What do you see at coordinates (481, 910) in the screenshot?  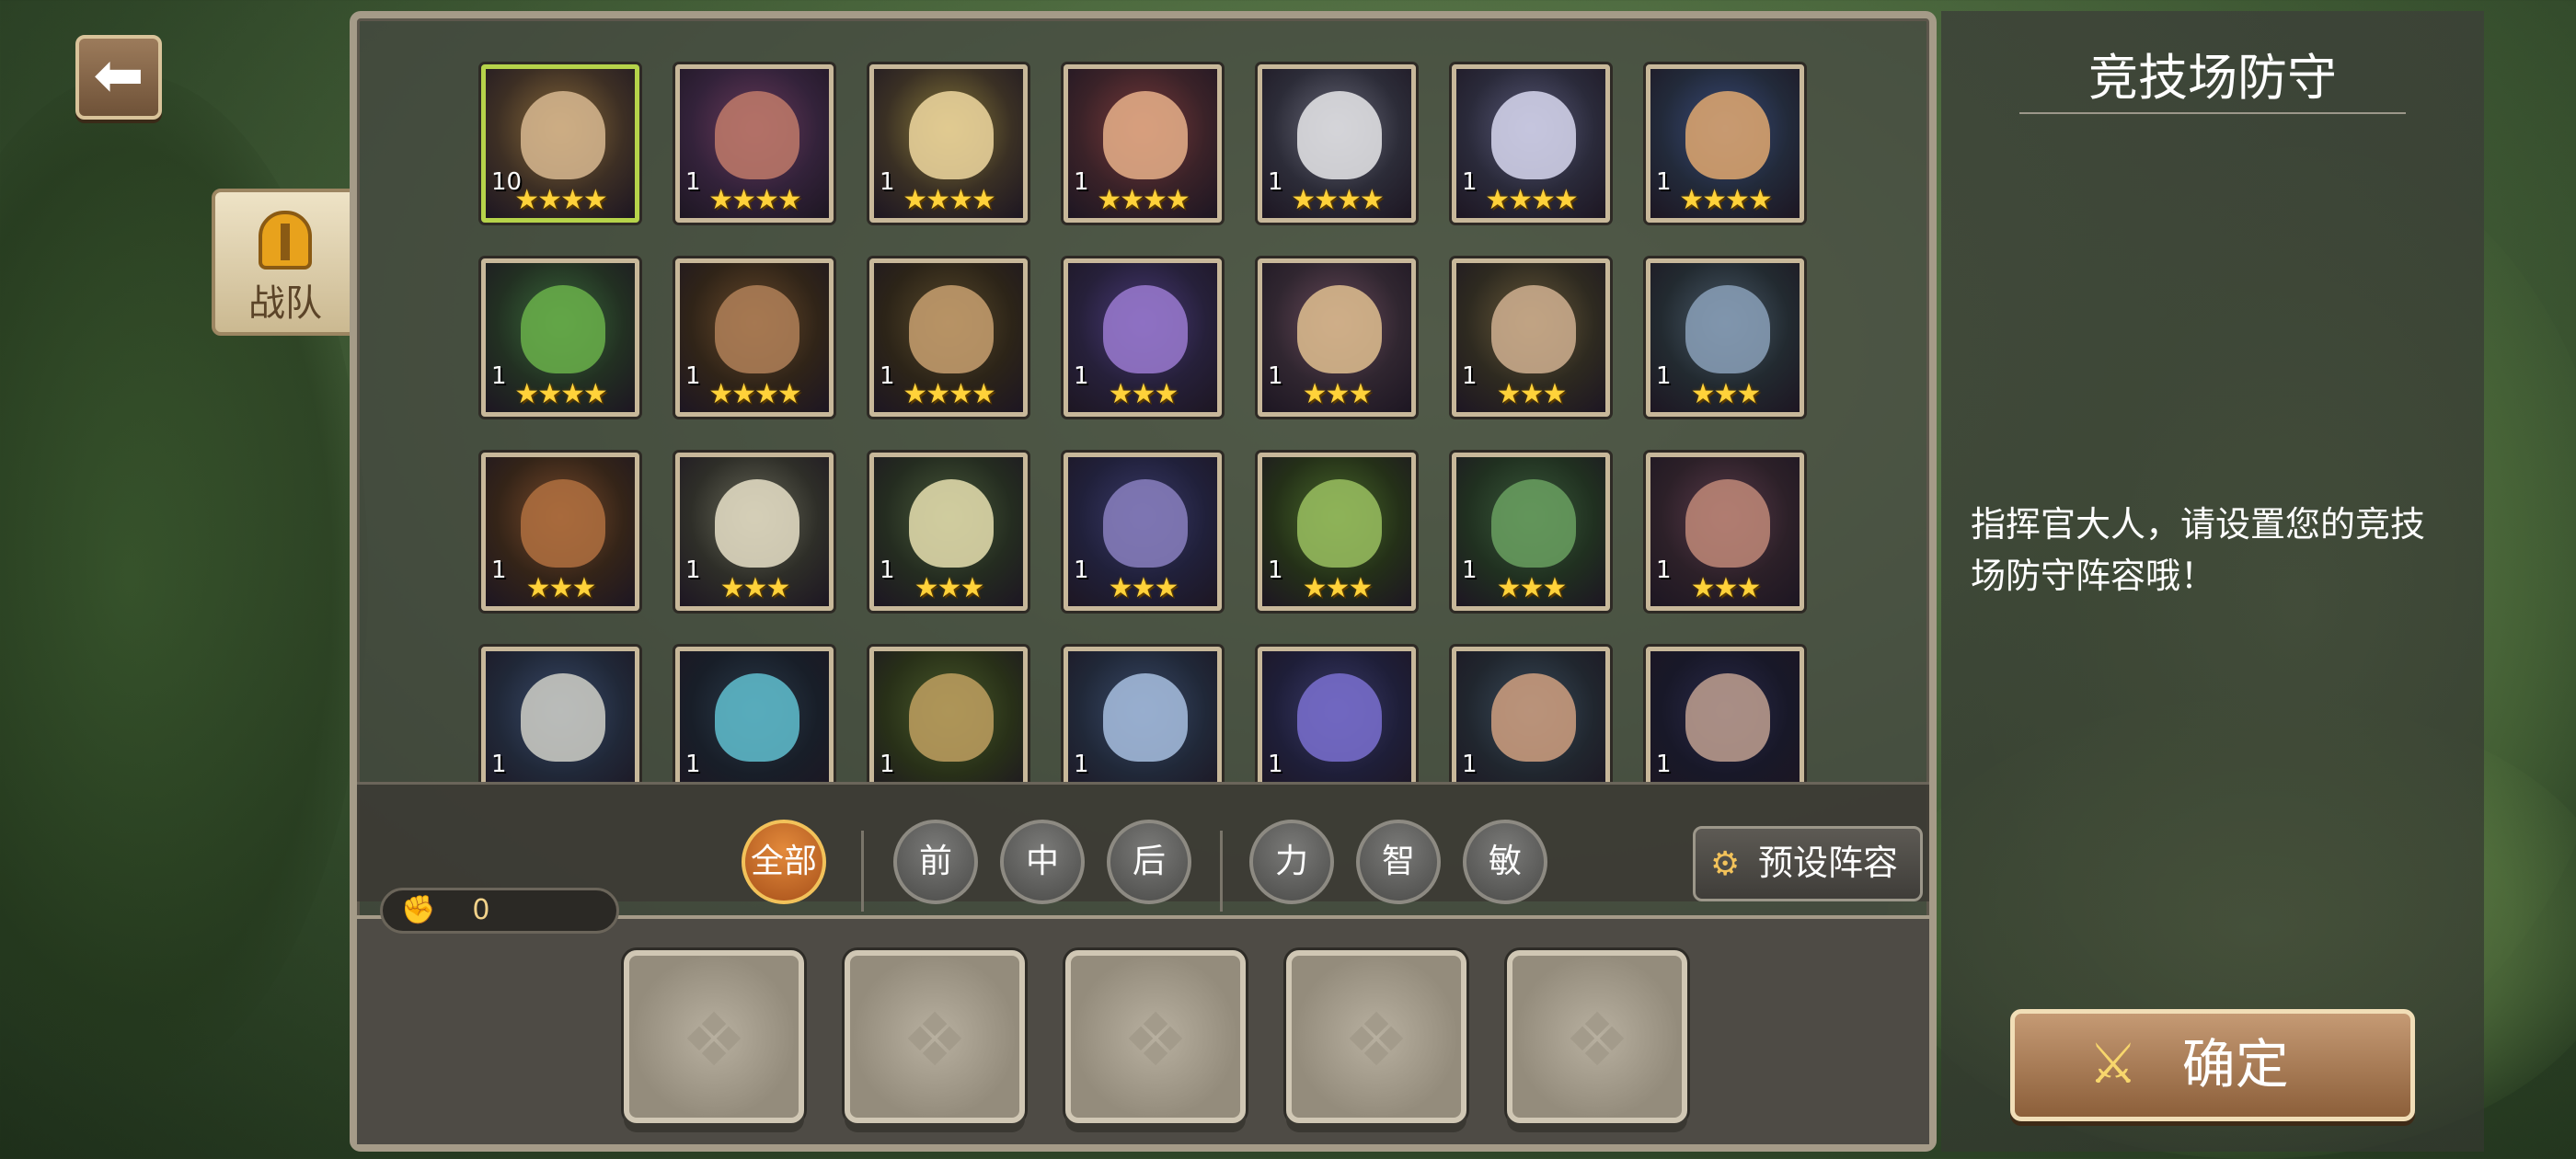 I see `team-power-value: 0` at bounding box center [481, 910].